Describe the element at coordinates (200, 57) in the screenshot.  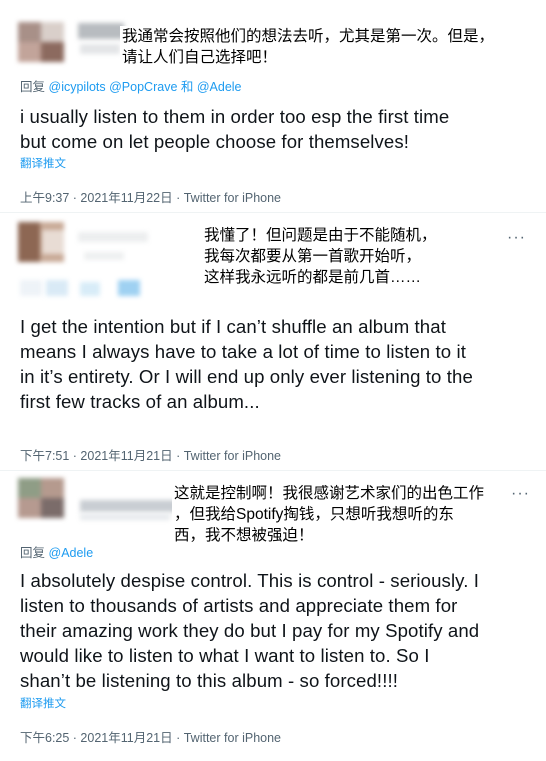
I see `translation-line: 请让人们自己选择吧！` at that location.